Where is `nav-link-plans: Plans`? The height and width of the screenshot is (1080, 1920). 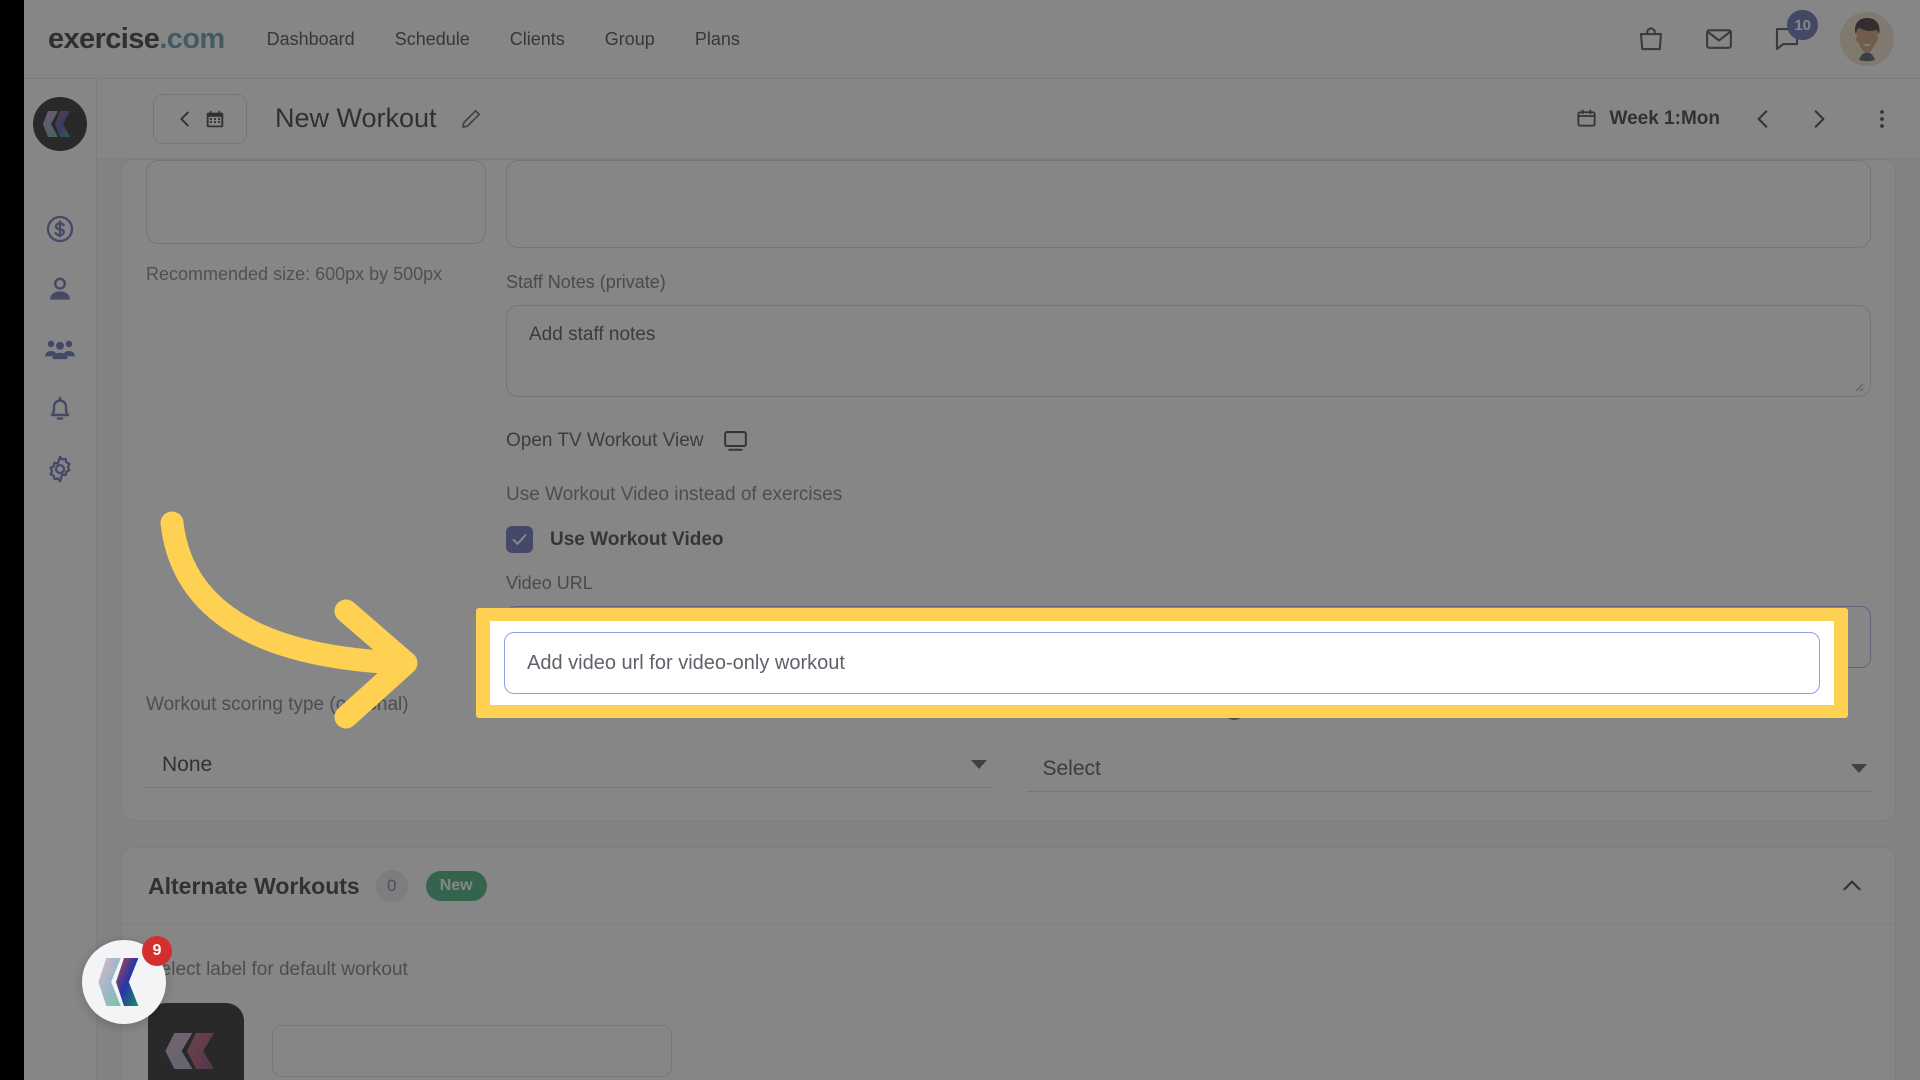
nav-link-plans: Plans is located at coordinates (717, 39).